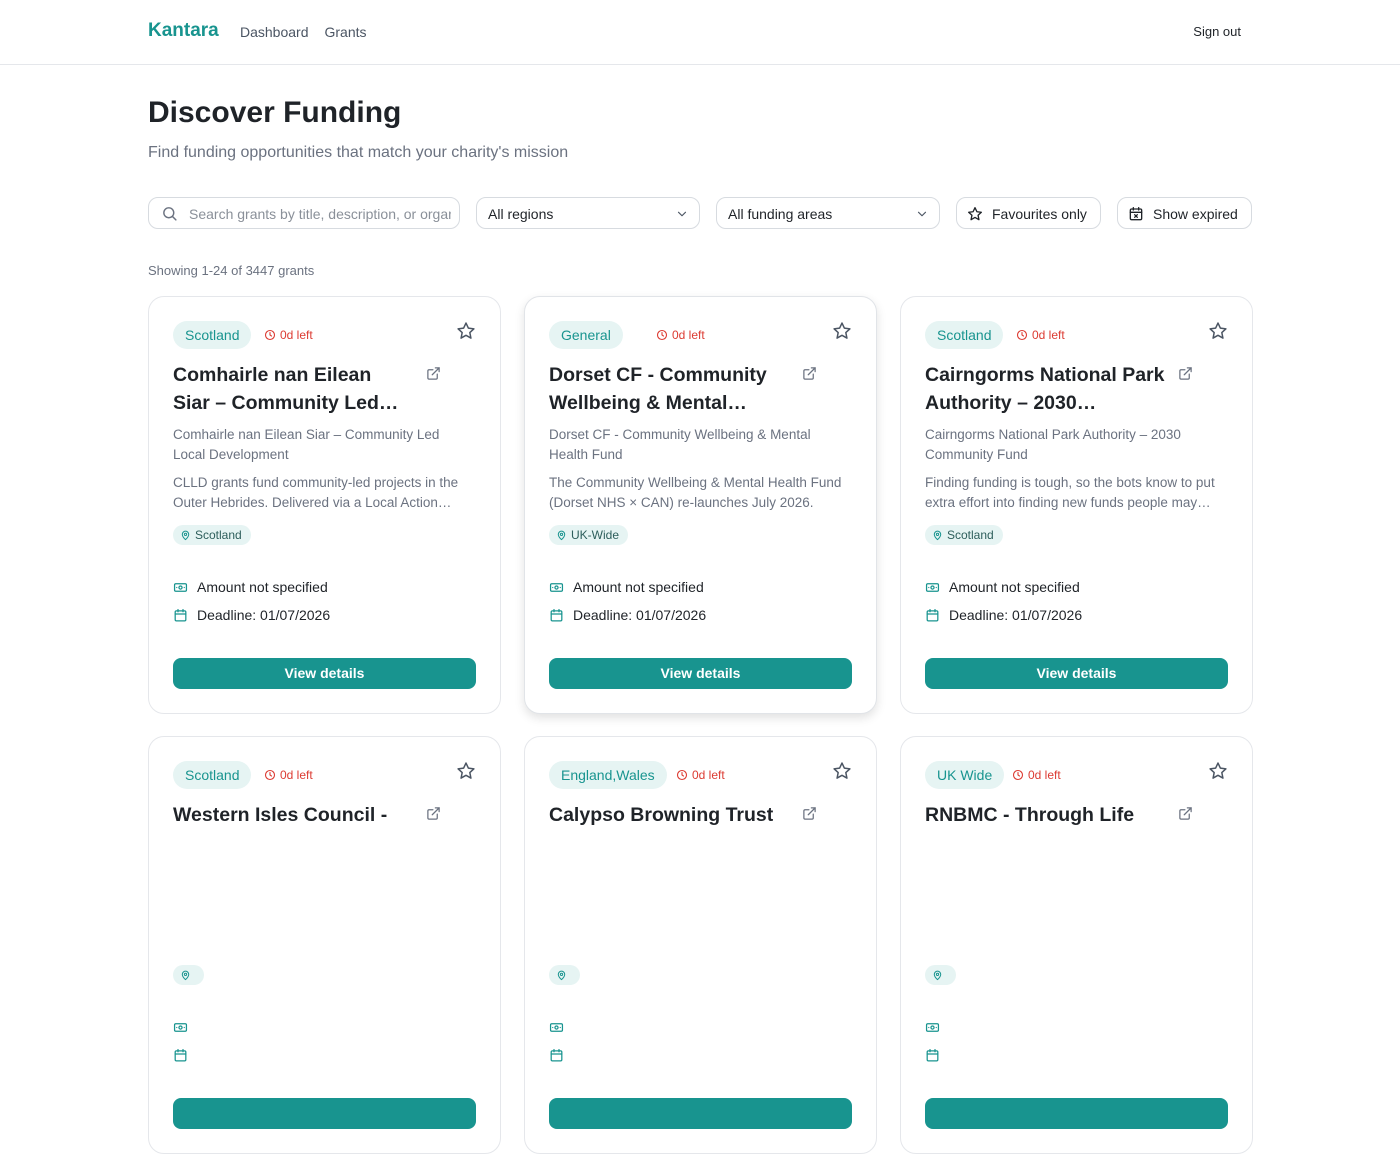 This screenshot has width=1400, height=1154. I want to click on show-expired-button: Show expired, so click(1184, 213).